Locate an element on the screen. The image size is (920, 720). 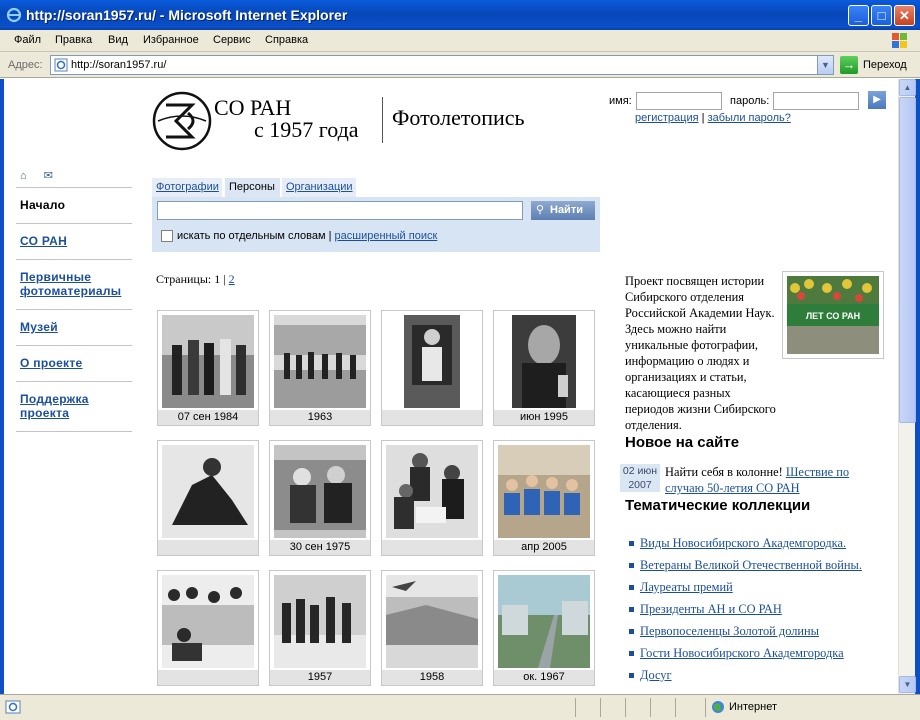
photo-date is located at coordinates (208, 547).